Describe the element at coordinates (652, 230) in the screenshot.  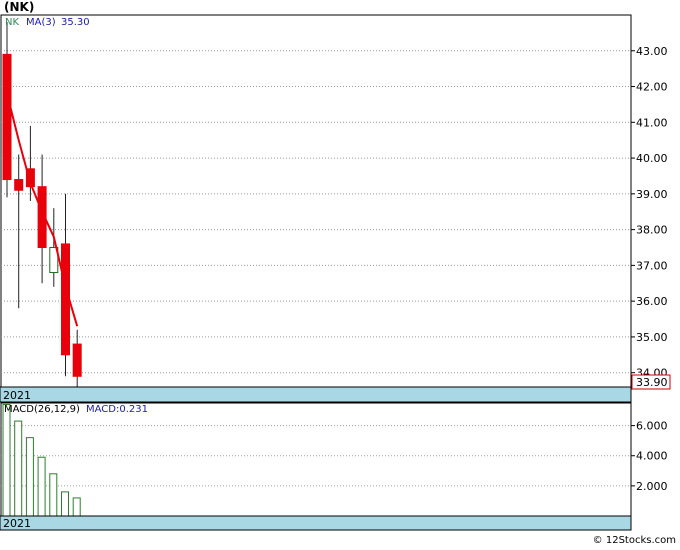
I see `price-tick-label: 38.00` at that location.